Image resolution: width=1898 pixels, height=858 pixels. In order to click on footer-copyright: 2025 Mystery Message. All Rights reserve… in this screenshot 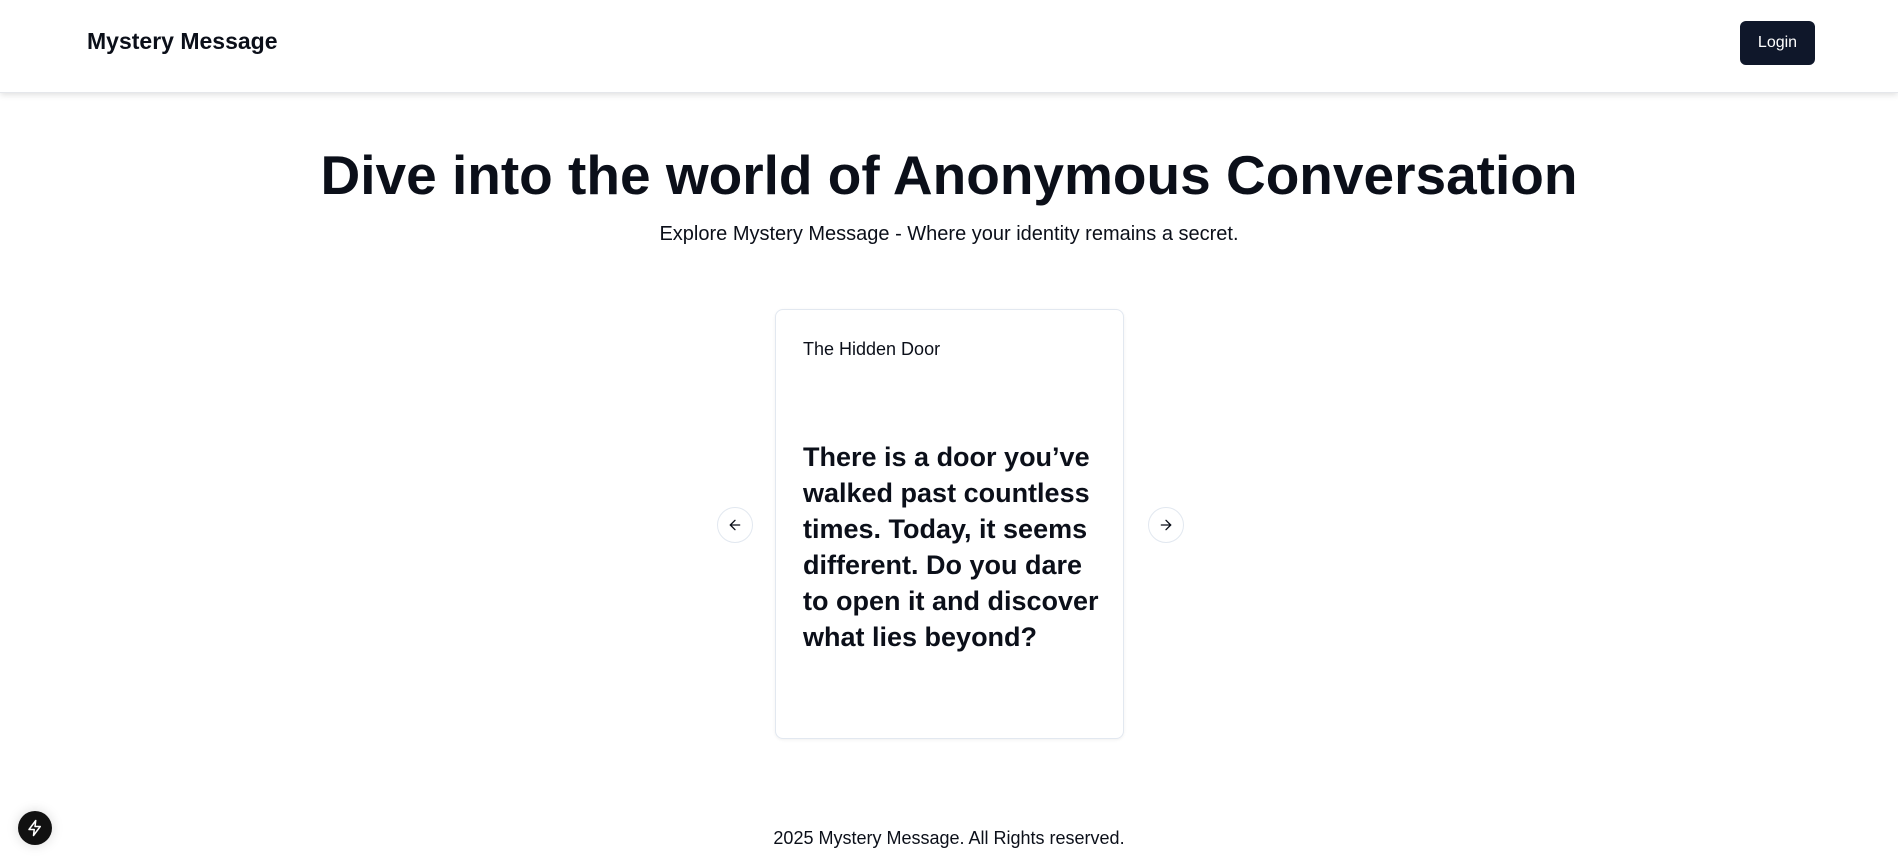, I will do `click(949, 838)`.